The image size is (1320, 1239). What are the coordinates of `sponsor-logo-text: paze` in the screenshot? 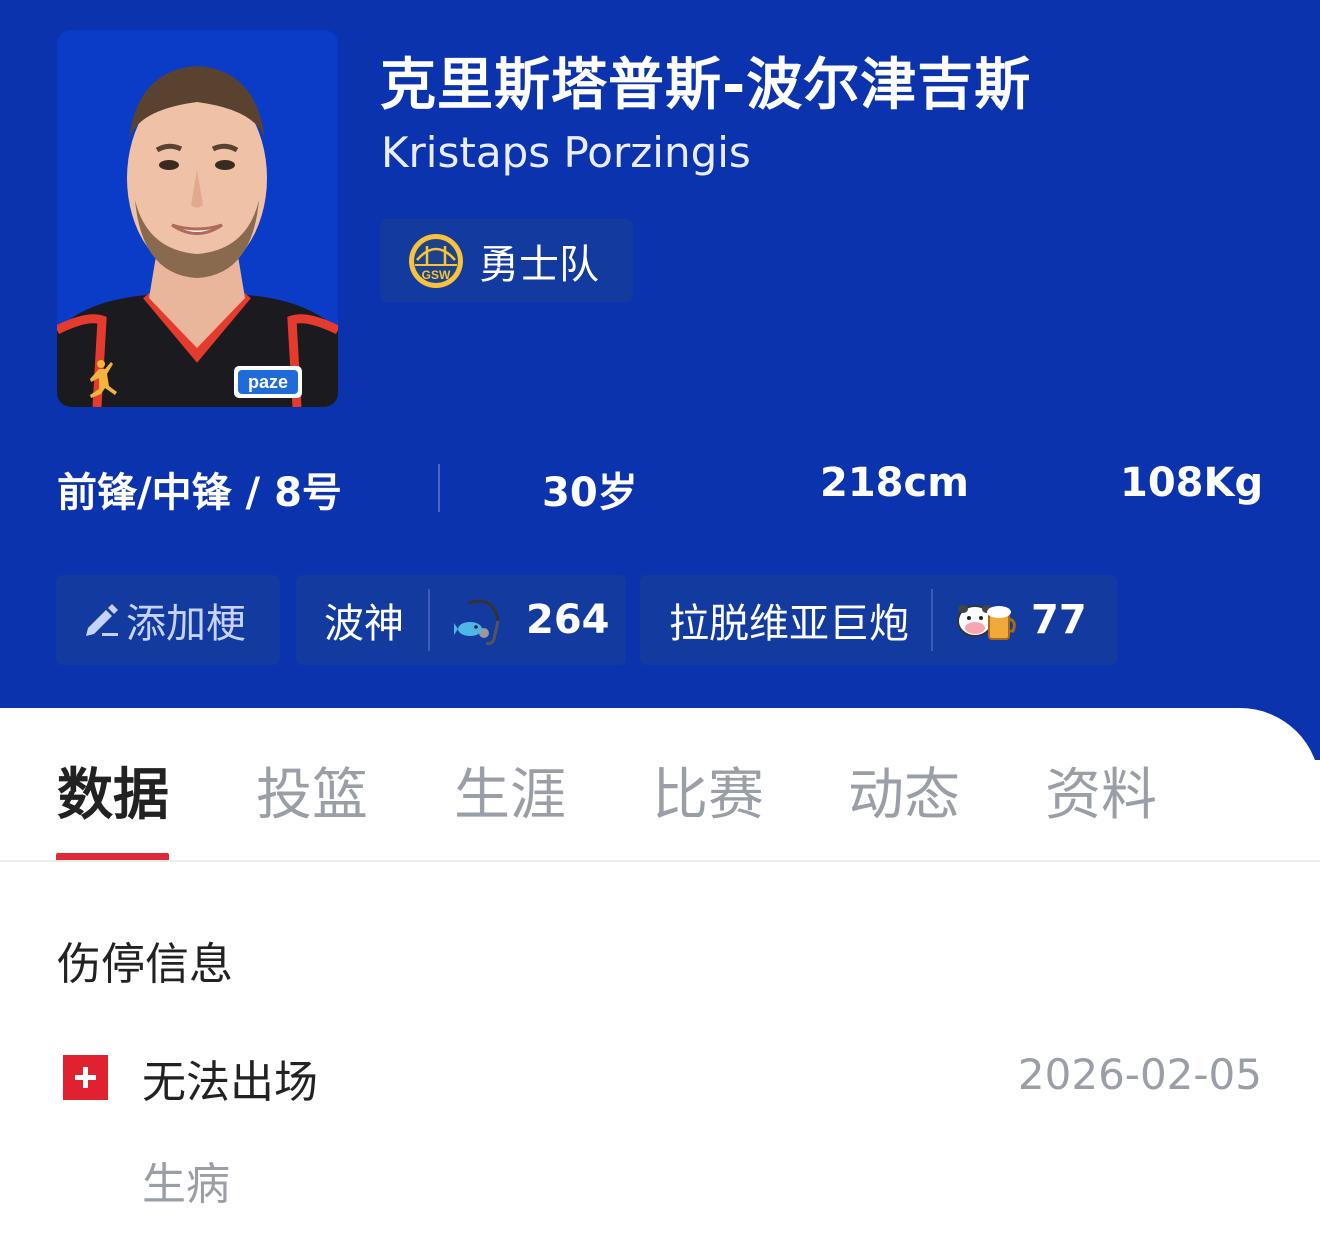 It's located at (268, 382).